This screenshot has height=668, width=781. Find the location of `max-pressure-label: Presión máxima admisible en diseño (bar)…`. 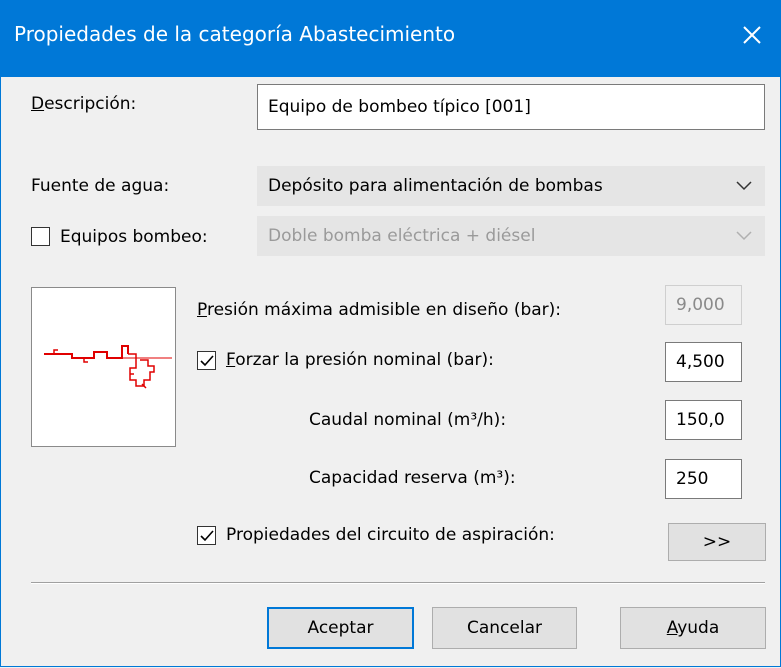

max-pressure-label: Presión máxima admisible en diseño (bar)… is located at coordinates (379, 310).